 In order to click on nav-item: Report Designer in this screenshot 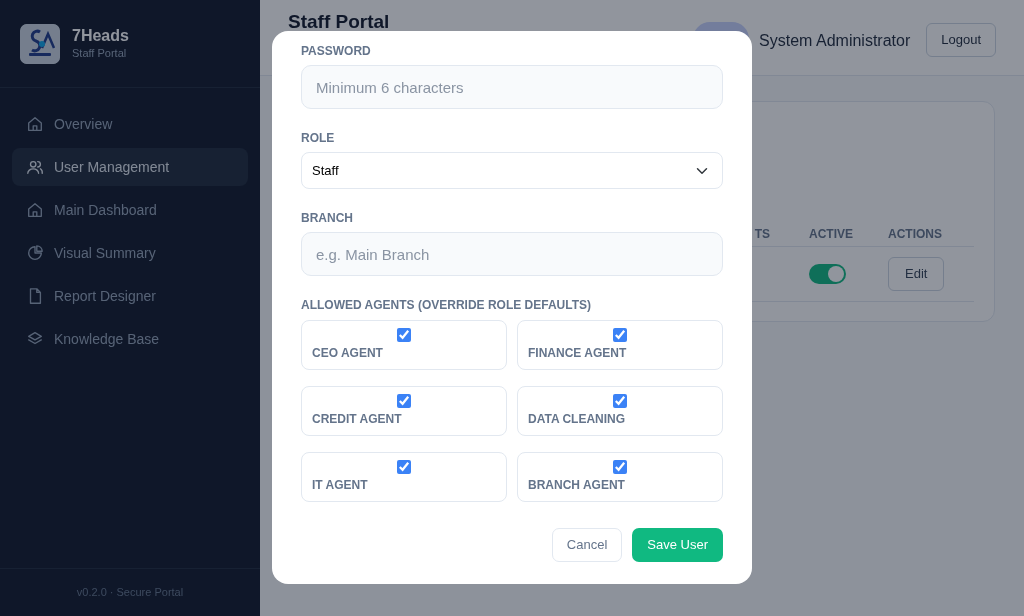, I will do `click(130, 296)`.